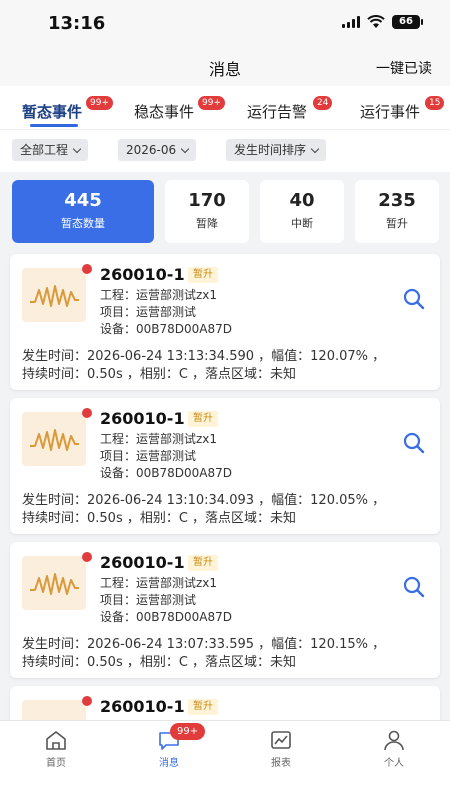 The height and width of the screenshot is (800, 450). What do you see at coordinates (394, 740) in the screenshot?
I see `person-icon` at bounding box center [394, 740].